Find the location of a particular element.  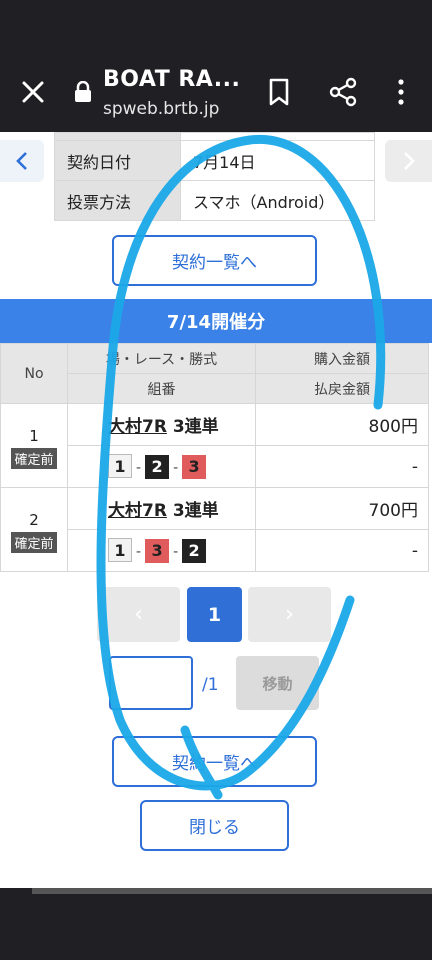

close-icon is located at coordinates (33, 92).